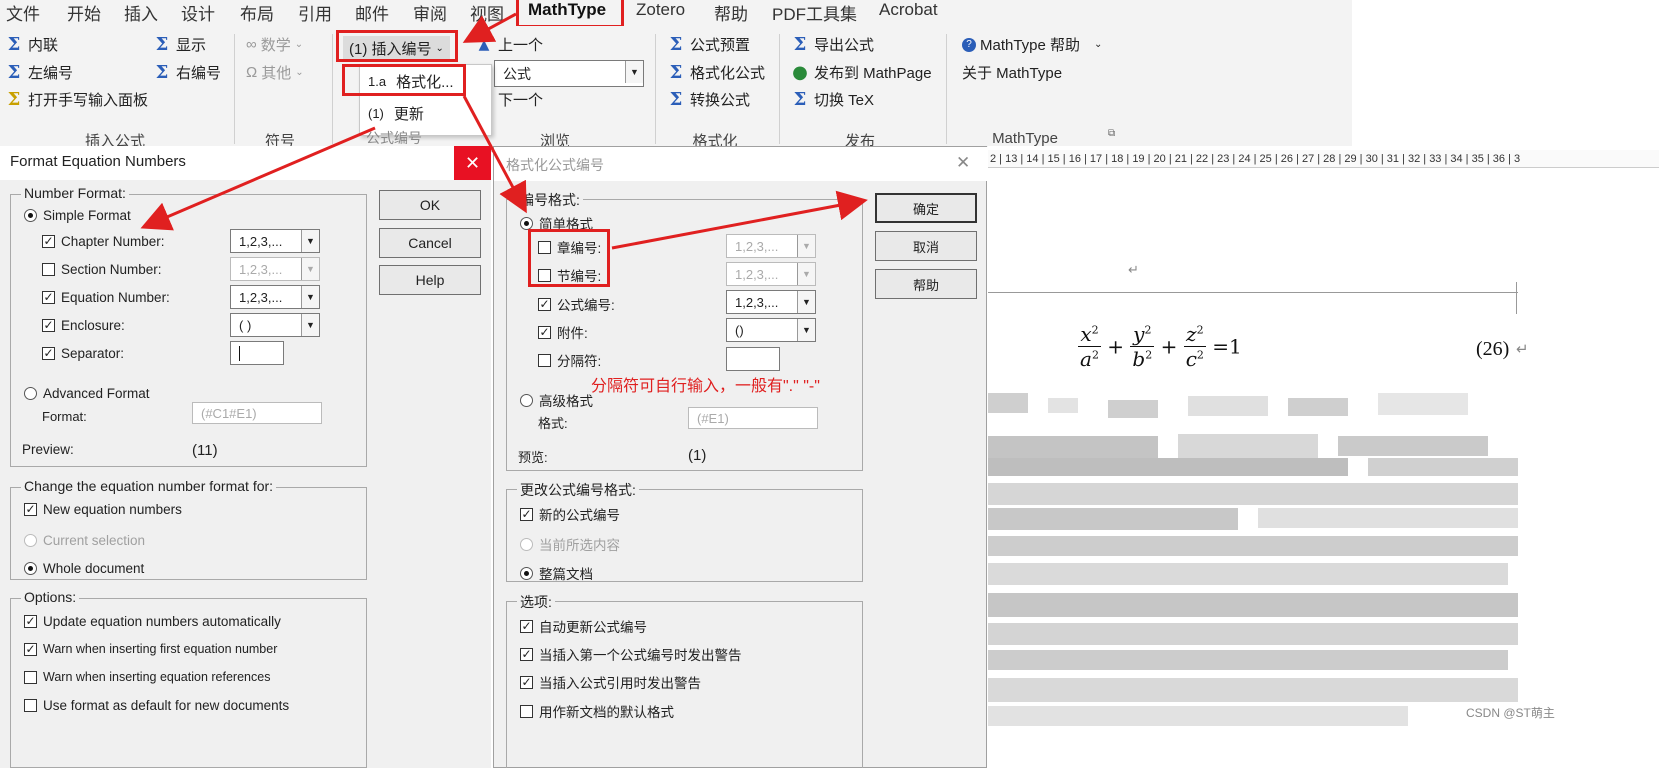 The height and width of the screenshot is (768, 1659). I want to click on help-button: Help, so click(430, 280).